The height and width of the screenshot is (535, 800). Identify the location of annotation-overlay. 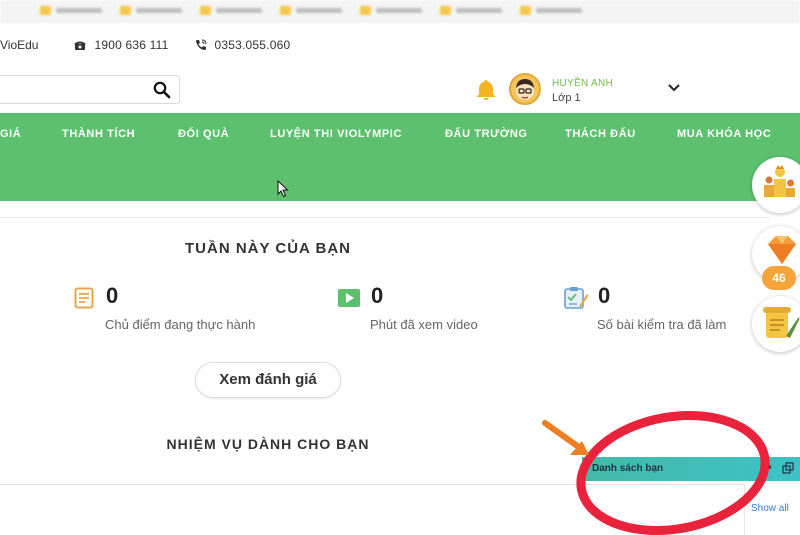
(656, 473).